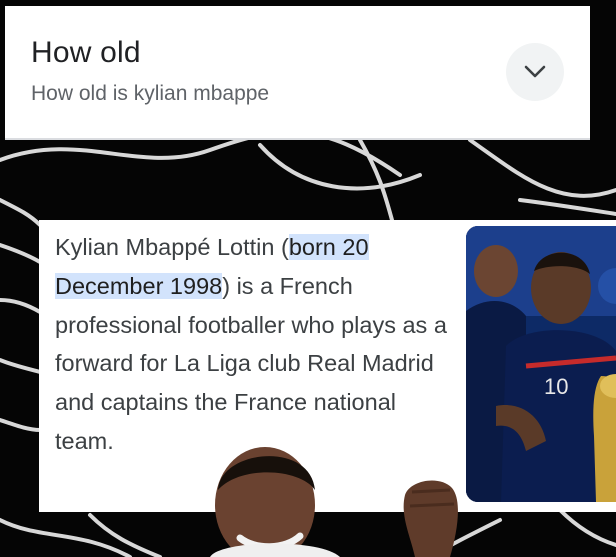  Describe the element at coordinates (172, 247) in the screenshot. I see `snippet-text-before: Kylian Mbappé Lottin (` at that location.